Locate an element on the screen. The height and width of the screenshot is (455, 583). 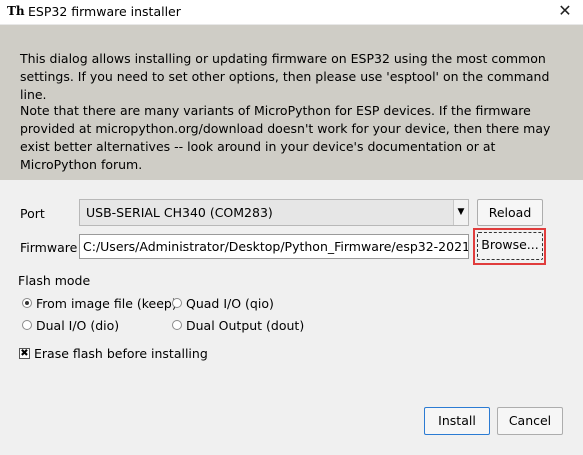
radio-keep-label: From image file (keep) is located at coordinates (106, 303).